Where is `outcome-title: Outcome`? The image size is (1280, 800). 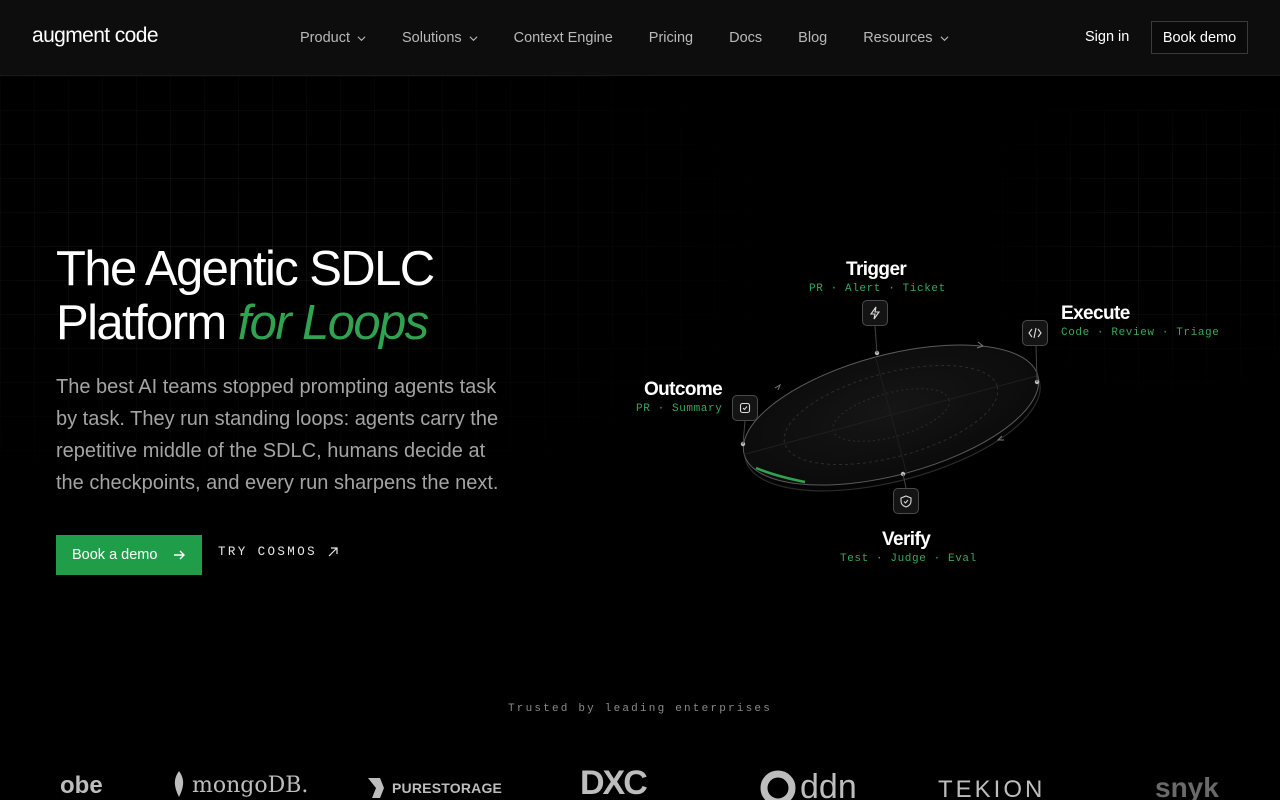 outcome-title: Outcome is located at coordinates (683, 389).